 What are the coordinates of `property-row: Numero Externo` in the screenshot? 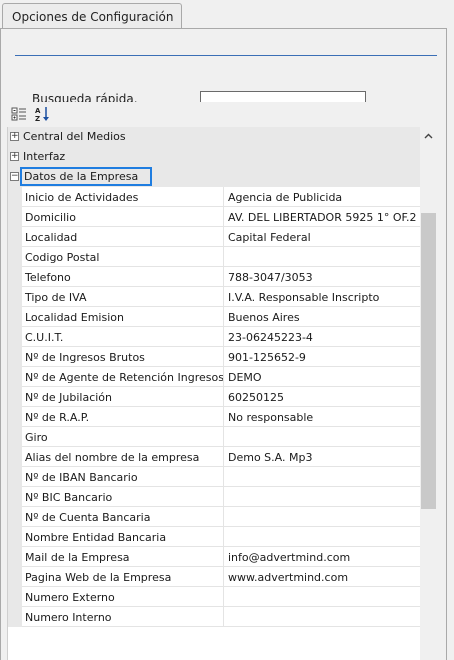 It's located at (214, 597).